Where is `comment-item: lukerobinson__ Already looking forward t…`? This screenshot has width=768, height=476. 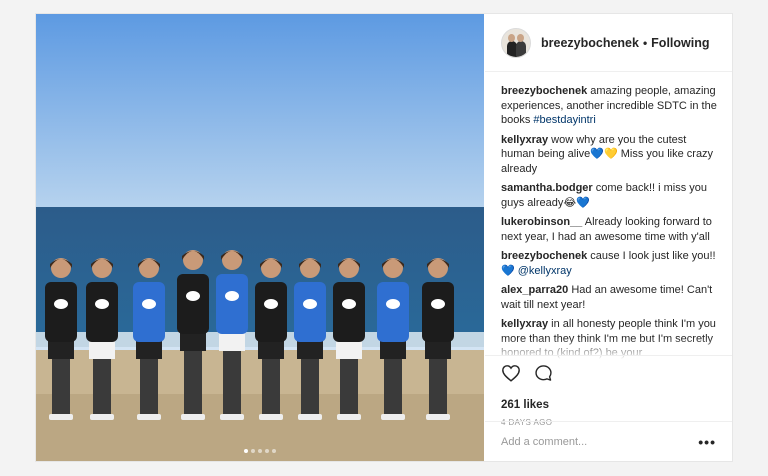 comment-item: lukerobinson__ Already looking forward t… is located at coordinates (610, 229).